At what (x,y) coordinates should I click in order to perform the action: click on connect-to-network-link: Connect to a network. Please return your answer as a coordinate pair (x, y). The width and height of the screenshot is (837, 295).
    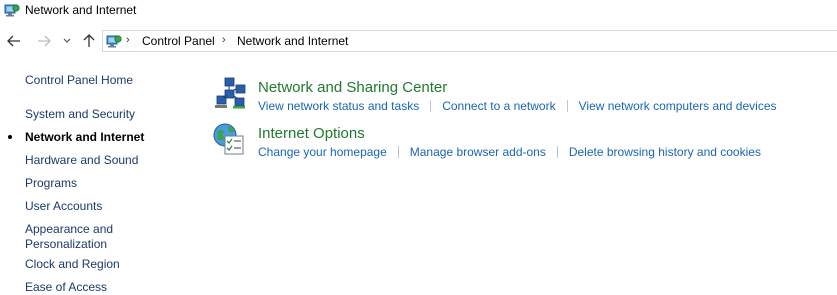
    Looking at the image, I should click on (498, 106).